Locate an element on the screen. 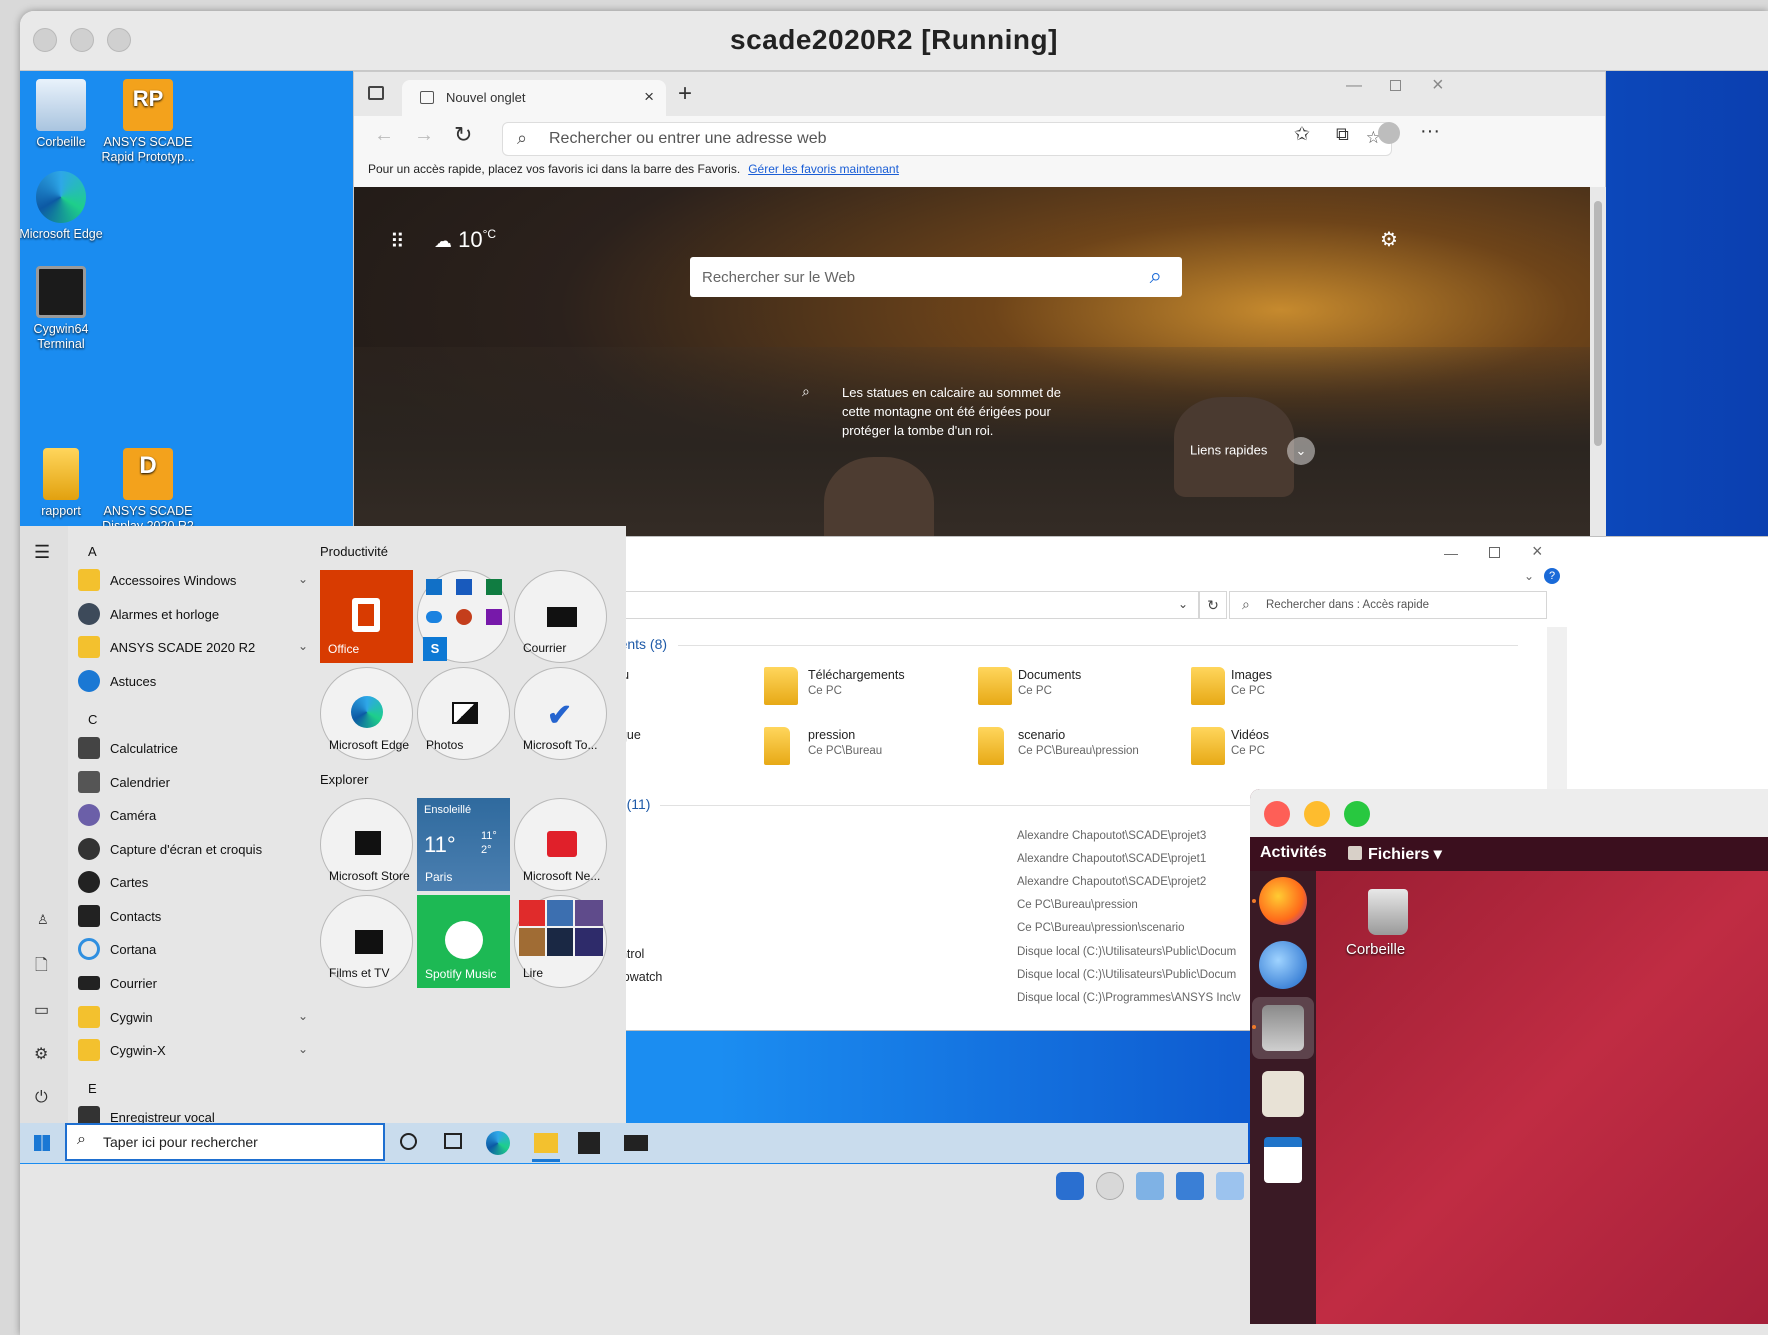 This screenshot has height=1335, width=1768. tile-edge: Microsoft Edge is located at coordinates (366, 713).